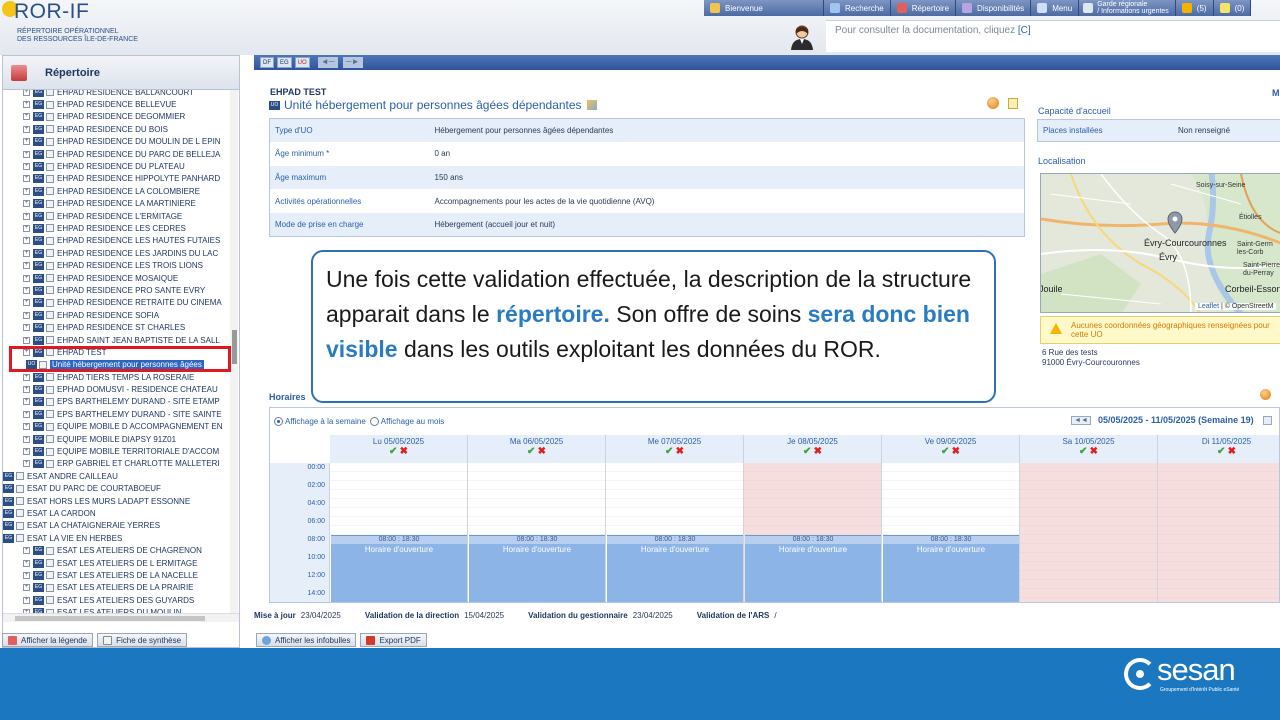 This screenshot has height=720, width=1280. Describe the element at coordinates (117, 179) in the screenshot. I see `tree-item: + EG EHPAD RESIDENCE HIPPOLYTE PANHARD` at that location.